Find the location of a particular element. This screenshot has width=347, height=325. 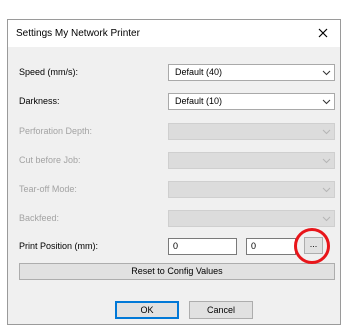

speed-label: Speed (mm/s): is located at coordinates (49, 72).